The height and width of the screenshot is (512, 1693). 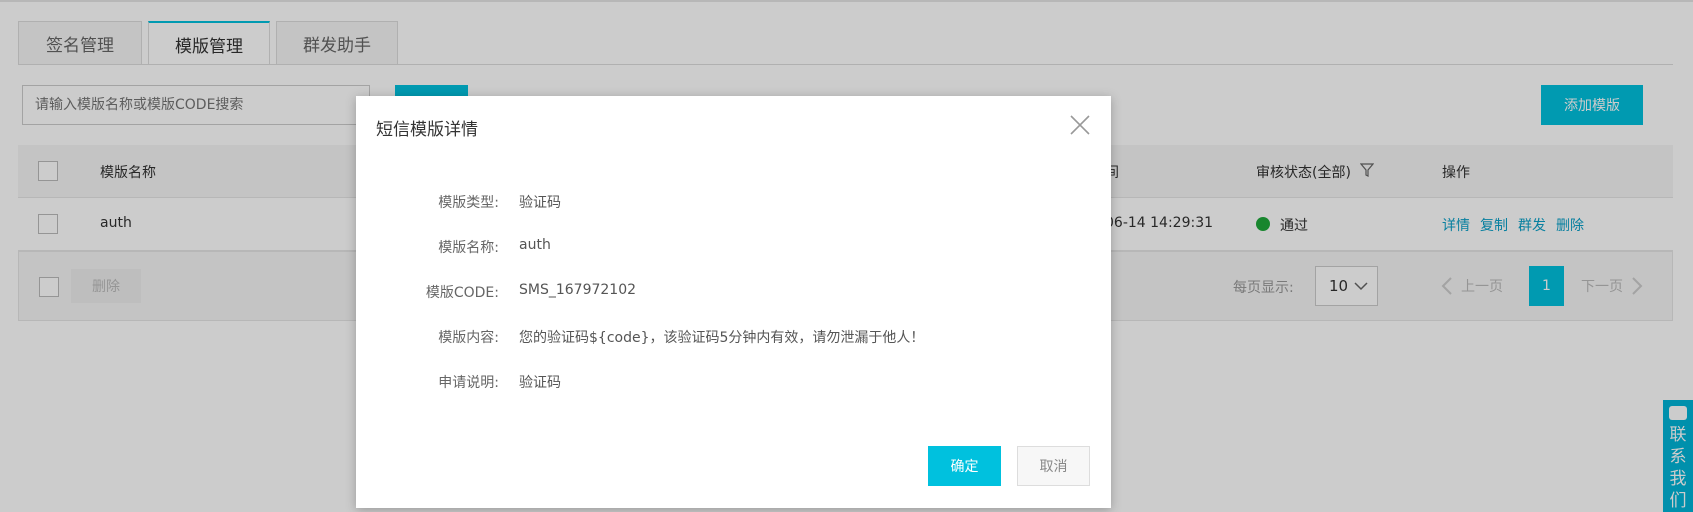 I want to click on field-row-description: 申请说明: 验证码, so click(x=733, y=382).